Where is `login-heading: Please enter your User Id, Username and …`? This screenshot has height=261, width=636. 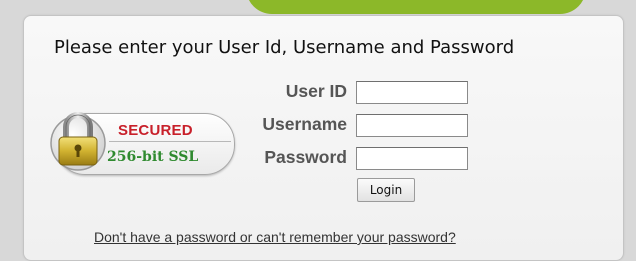
login-heading: Please enter your User Id, Username and … is located at coordinates (284, 47).